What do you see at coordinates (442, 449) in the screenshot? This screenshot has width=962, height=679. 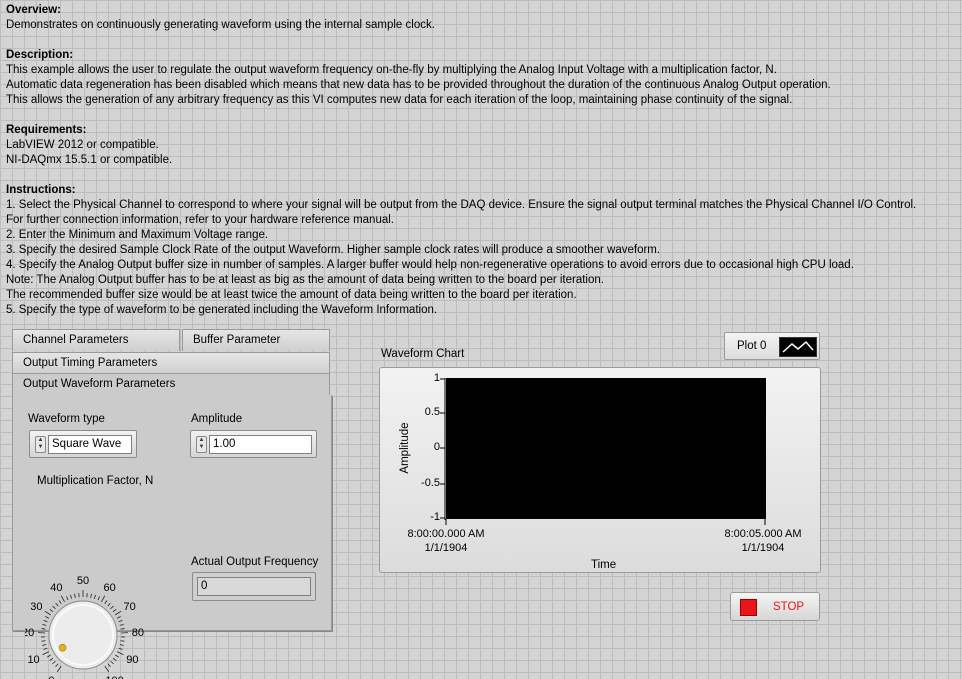 I see `y-axis-ticks` at bounding box center [442, 449].